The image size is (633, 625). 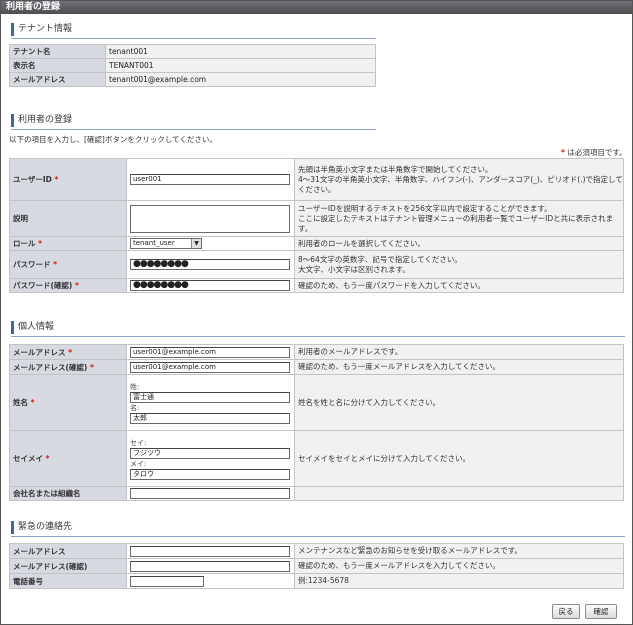 What do you see at coordinates (68, 581) in the screenshot?
I see `phone-label: 電話番号` at bounding box center [68, 581].